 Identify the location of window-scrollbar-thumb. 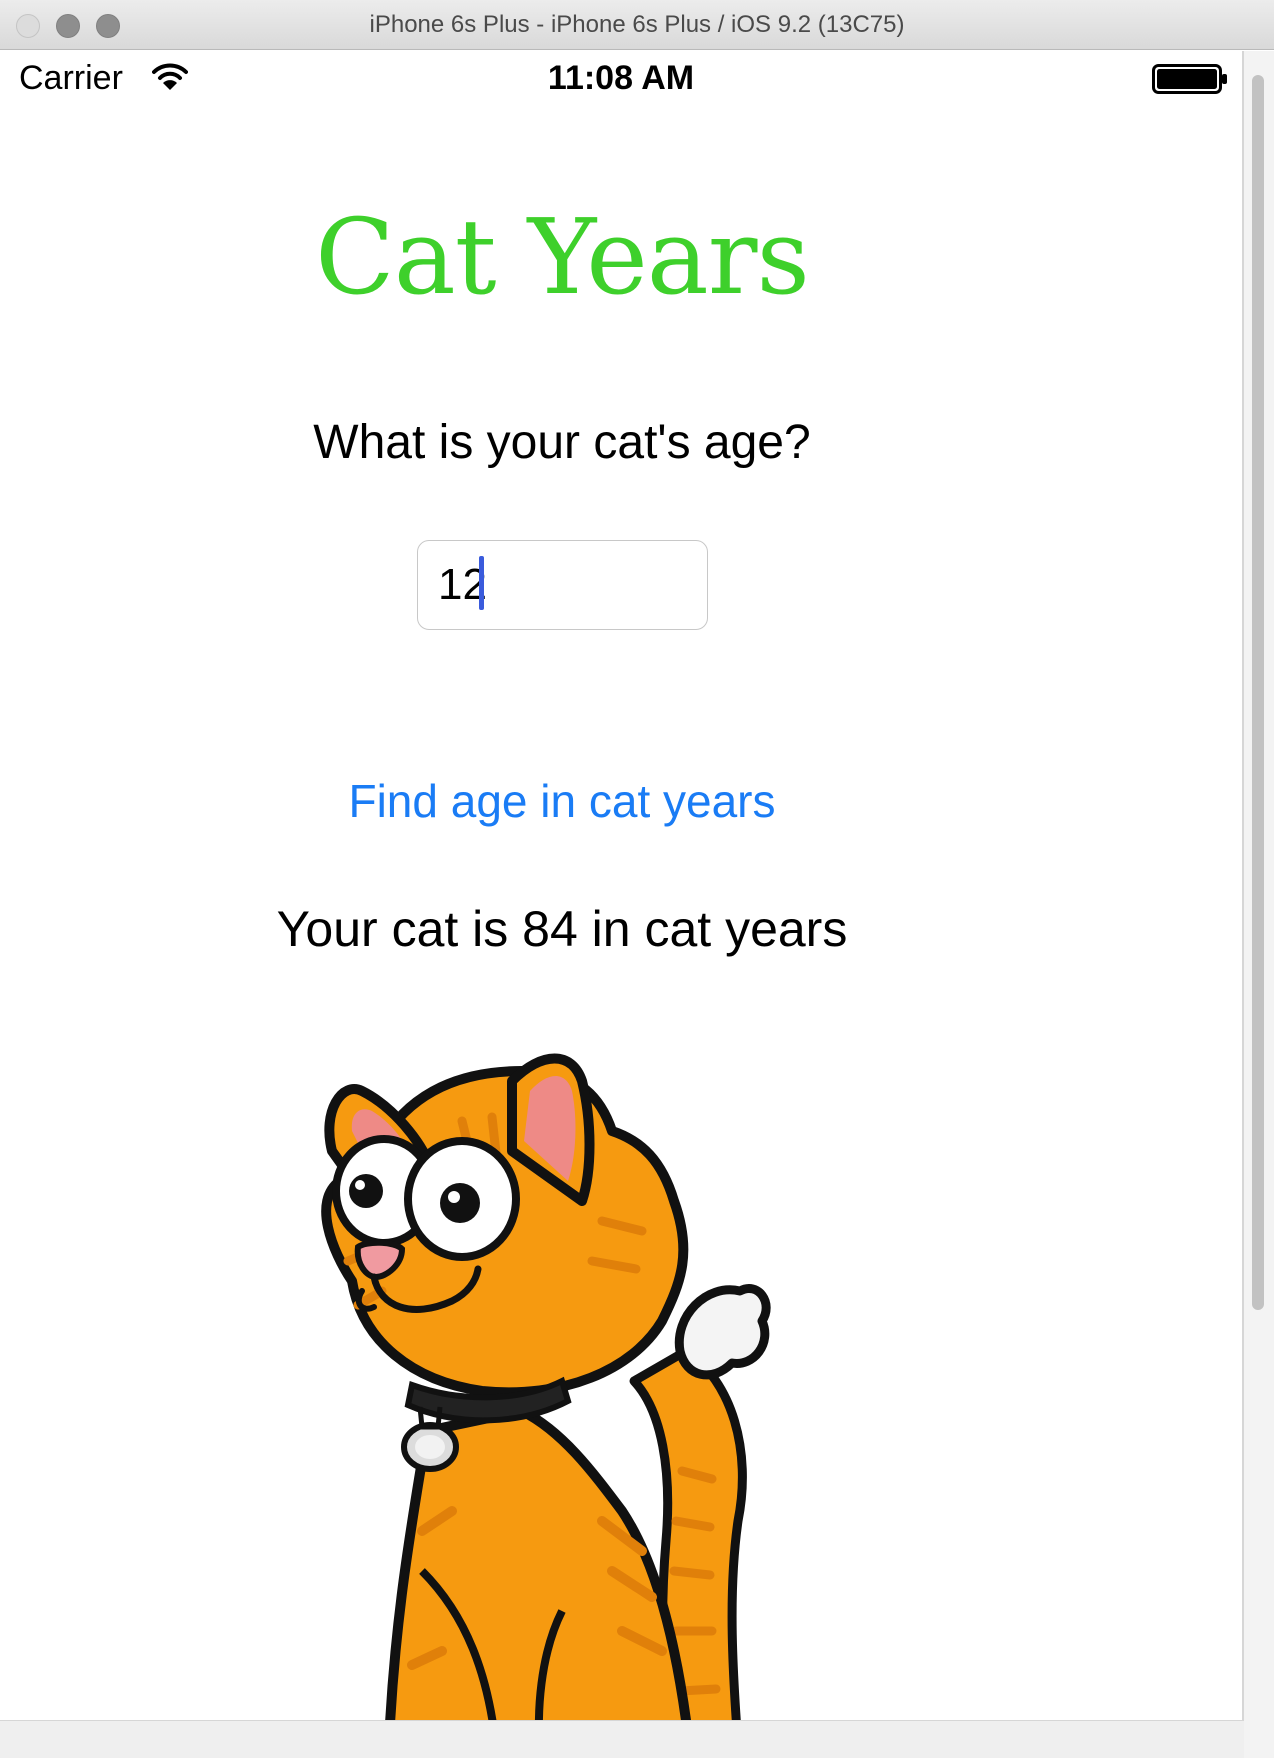
(1258, 692).